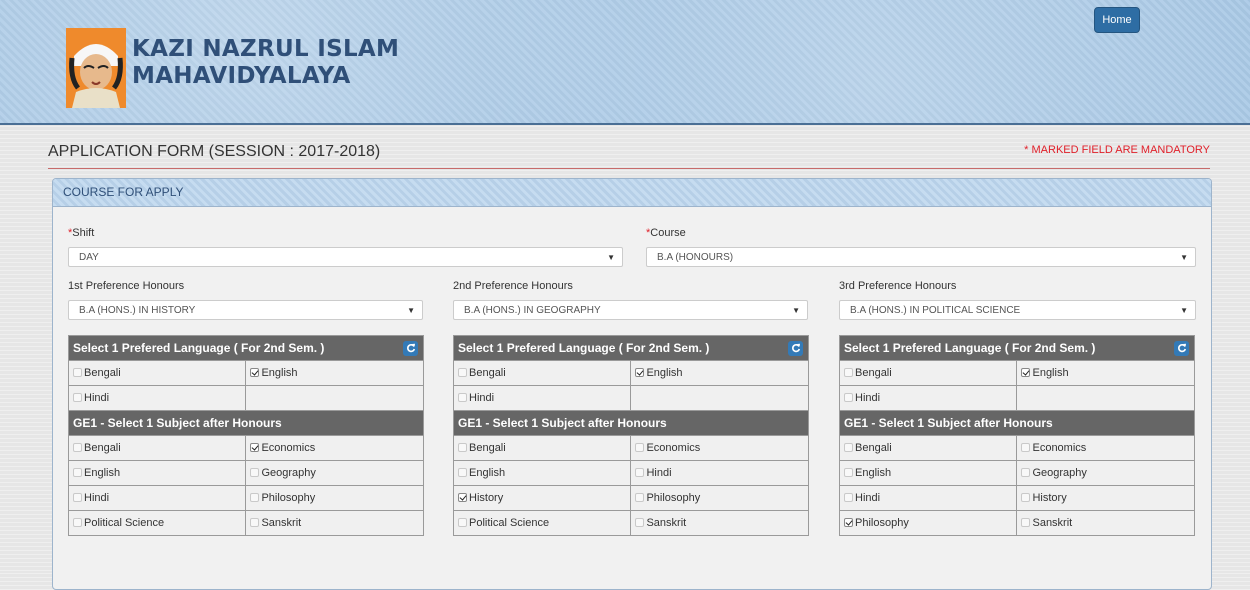 The image size is (1250, 590). Describe the element at coordinates (921, 257) in the screenshot. I see `course-select: B.A (HONOURS) ▼` at that location.